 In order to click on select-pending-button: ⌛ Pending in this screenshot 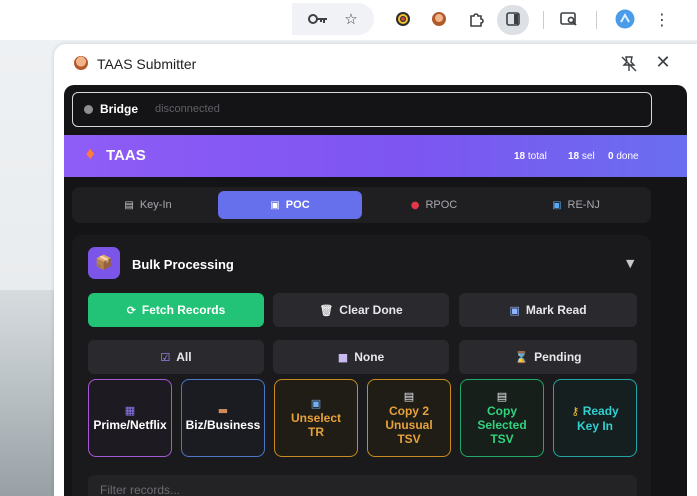, I will do `click(548, 357)`.